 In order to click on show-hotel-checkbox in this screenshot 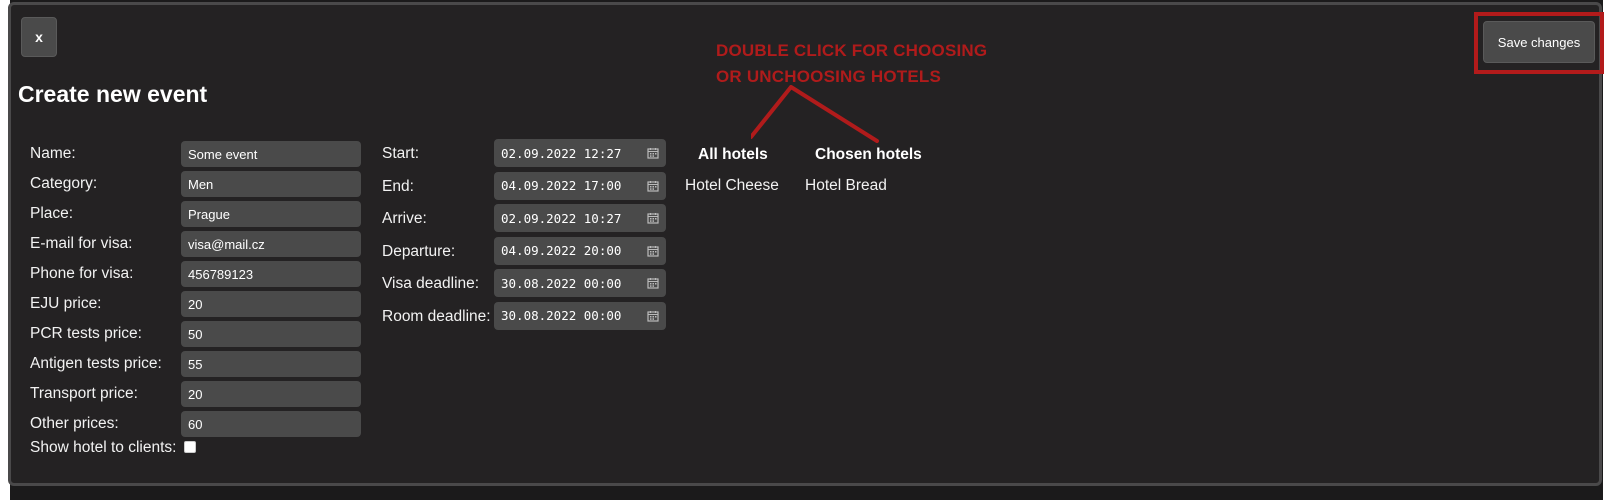, I will do `click(190, 447)`.